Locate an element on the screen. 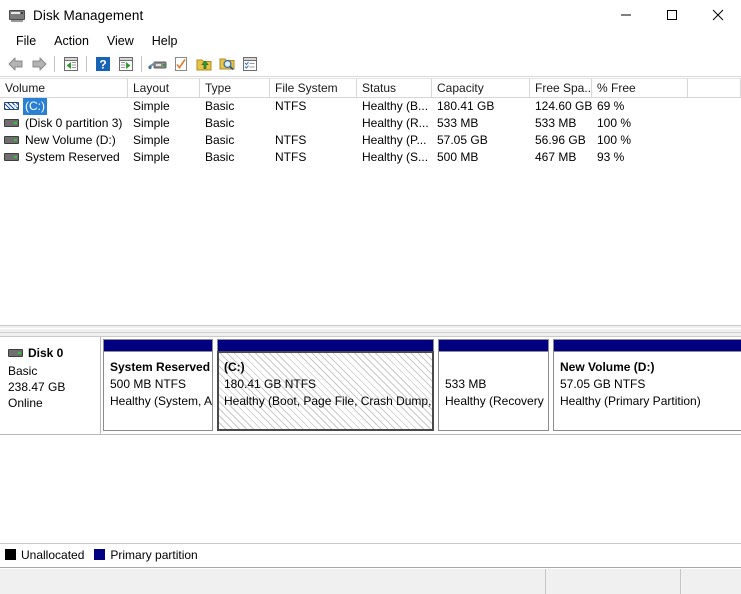  column-header-volume: Volume is located at coordinates (64, 88).